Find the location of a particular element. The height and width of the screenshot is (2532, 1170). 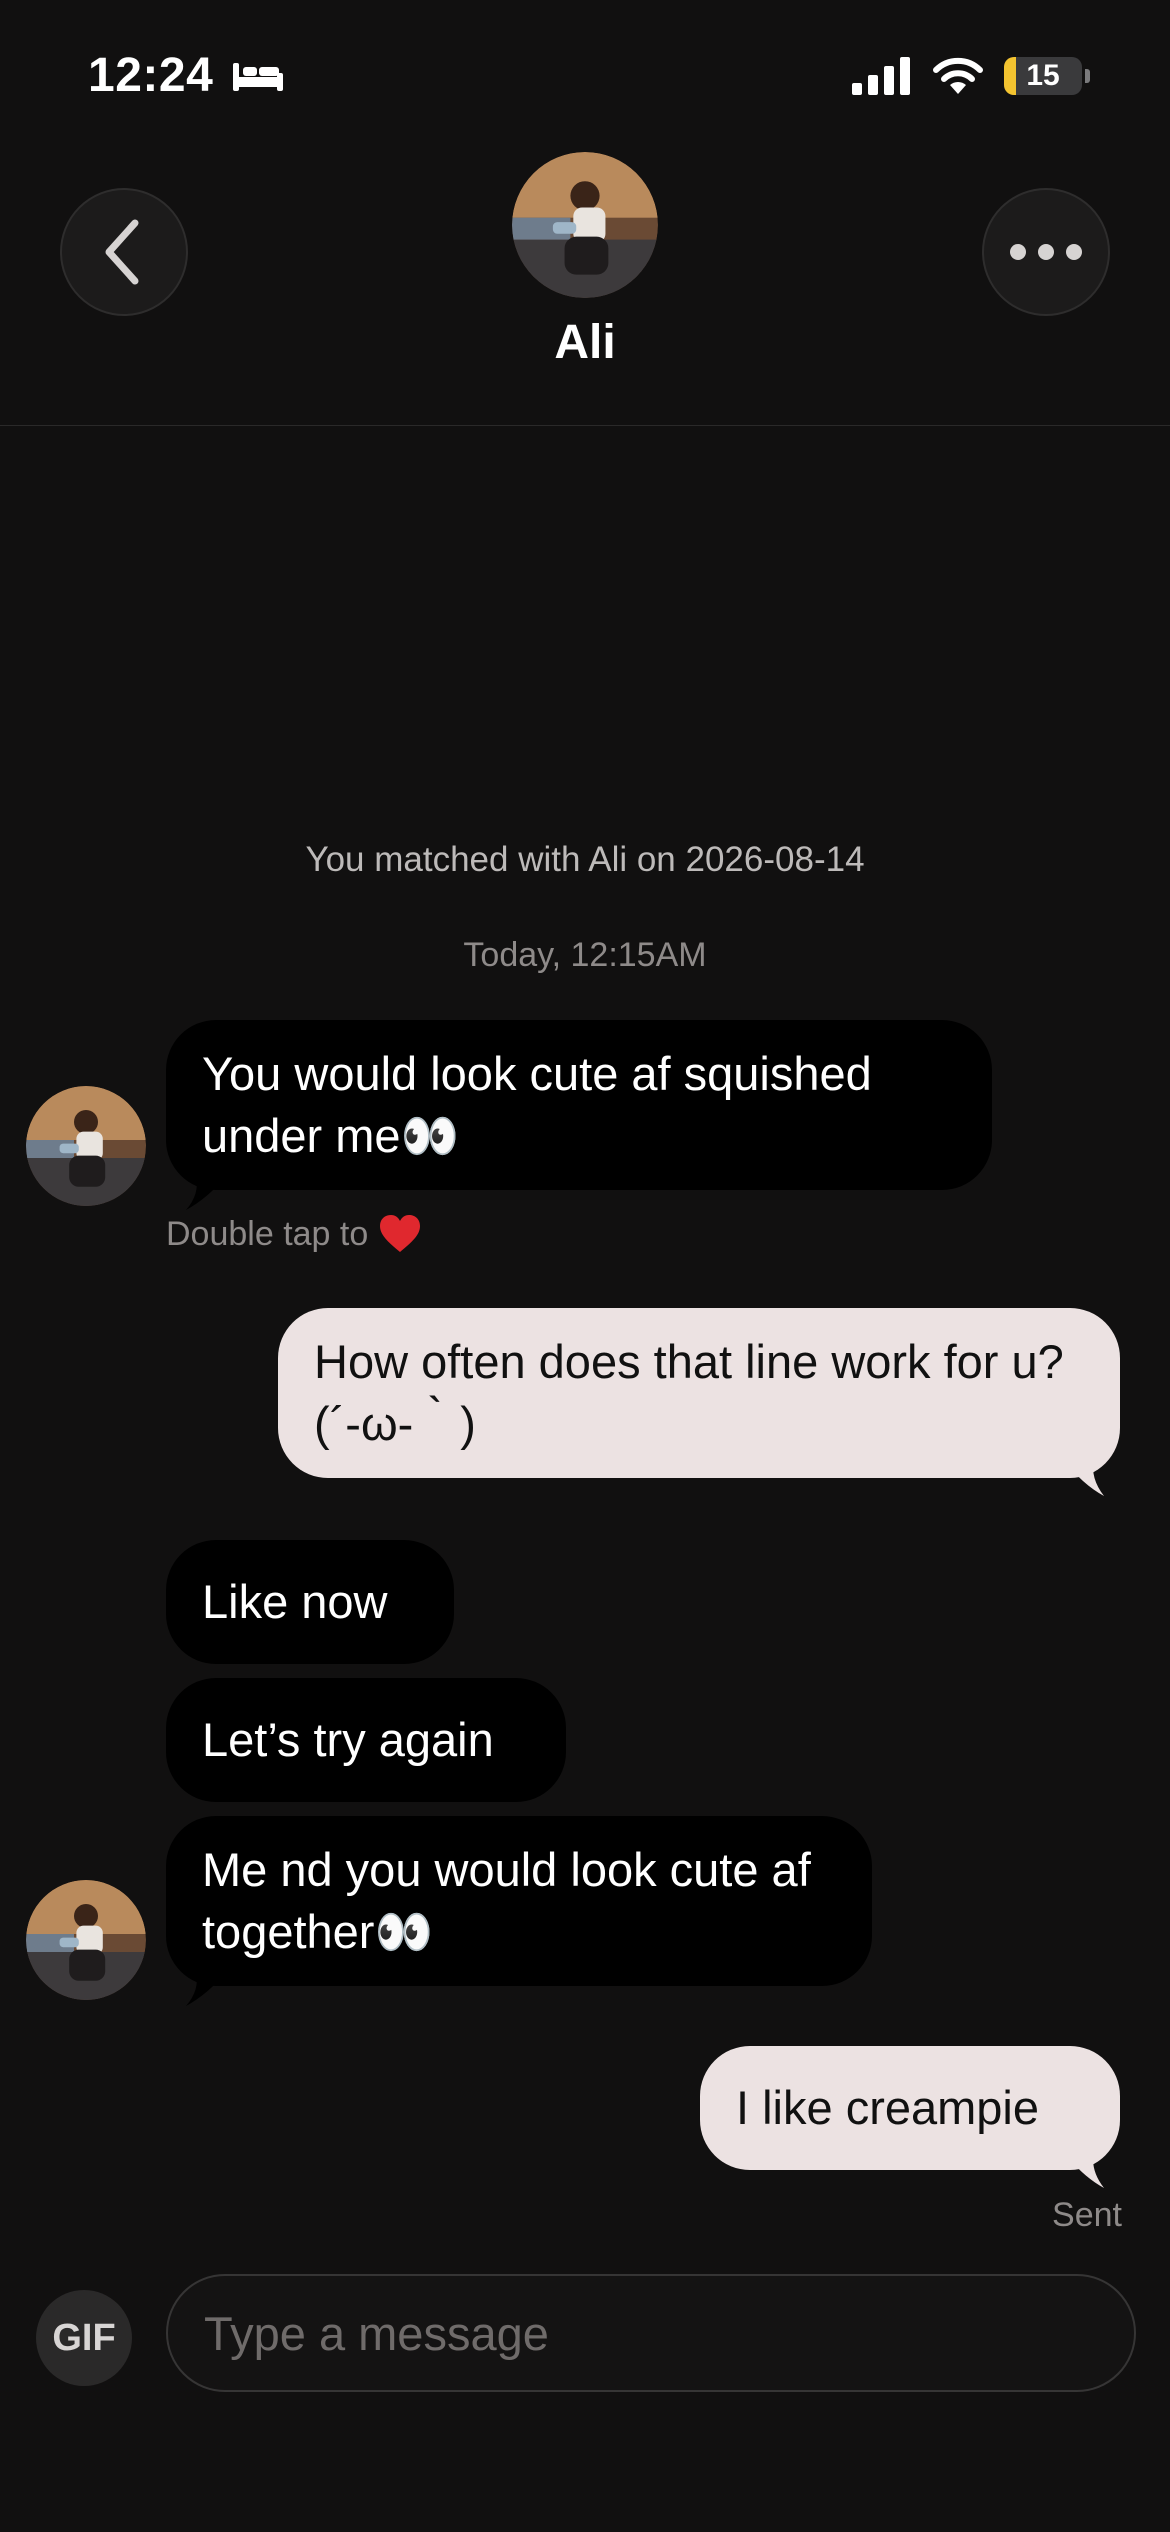

double-tap-hint: Double tap to is located at coordinates (294, 1234).